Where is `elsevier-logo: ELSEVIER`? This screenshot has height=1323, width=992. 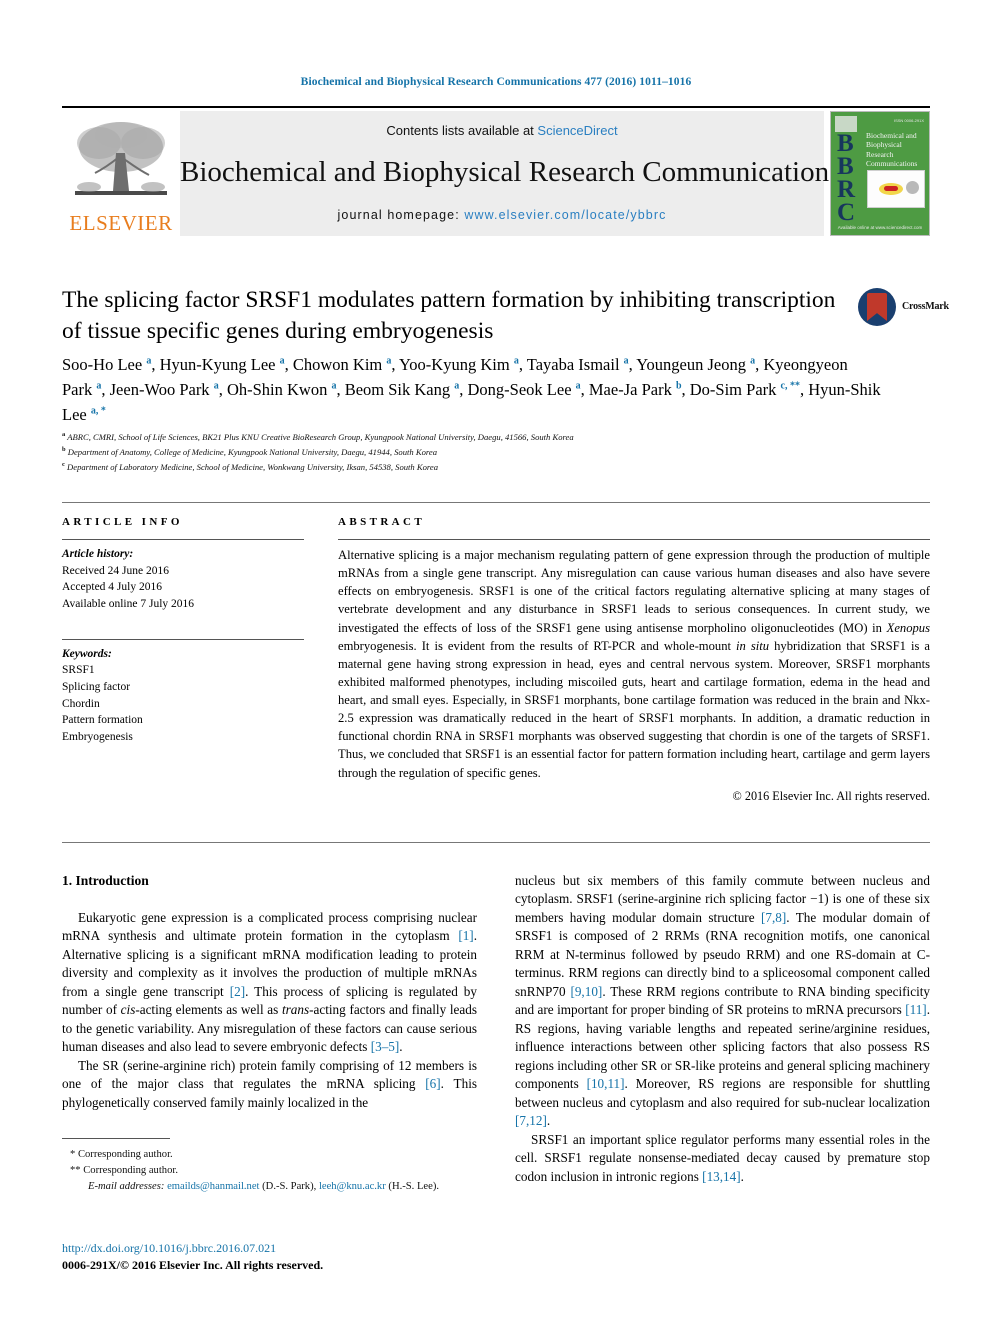
elsevier-logo: ELSEVIER is located at coordinates (121, 173).